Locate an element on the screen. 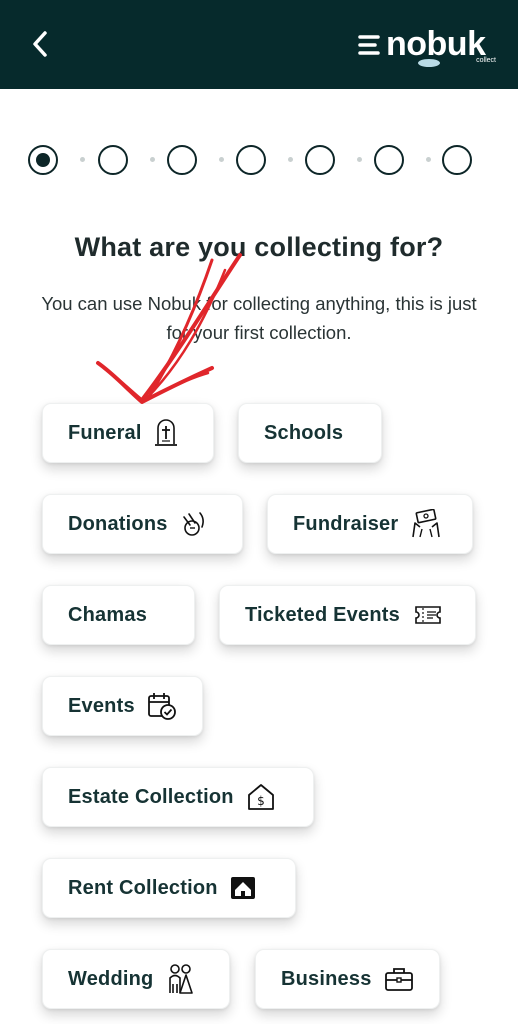 The image size is (518, 1024). logo-mark-icon is located at coordinates (369, 45).